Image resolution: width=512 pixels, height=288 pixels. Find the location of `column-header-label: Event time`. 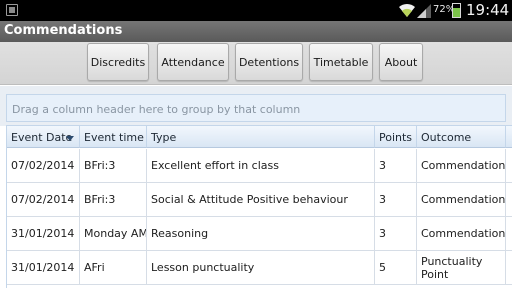

column-header-label: Event time is located at coordinates (114, 137).